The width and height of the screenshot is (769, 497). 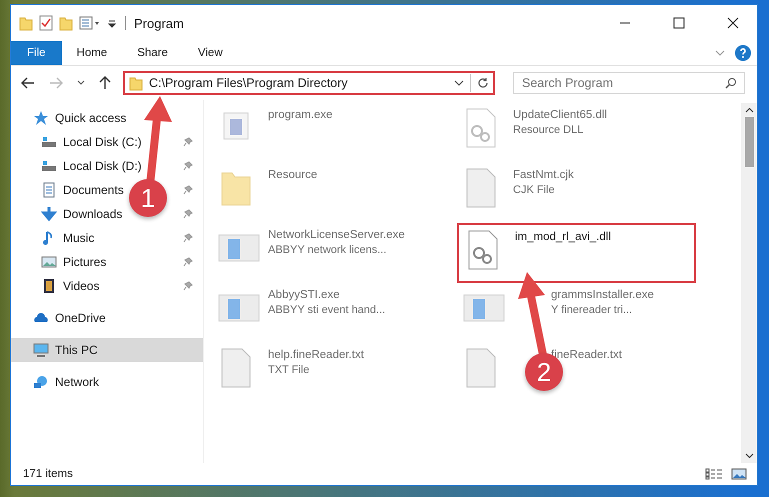 I want to click on file-name: UpdateClient65.dll, so click(x=560, y=115).